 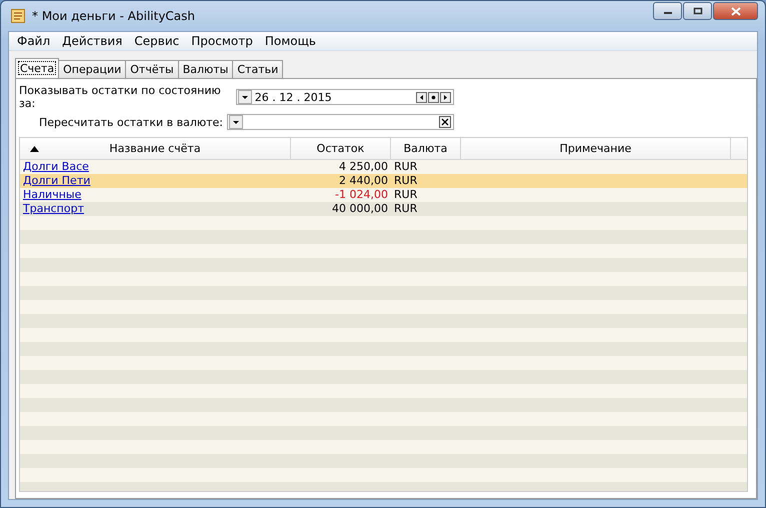 What do you see at coordinates (345, 97) in the screenshot?
I see `date-field: 26 . 12 . 2015` at bounding box center [345, 97].